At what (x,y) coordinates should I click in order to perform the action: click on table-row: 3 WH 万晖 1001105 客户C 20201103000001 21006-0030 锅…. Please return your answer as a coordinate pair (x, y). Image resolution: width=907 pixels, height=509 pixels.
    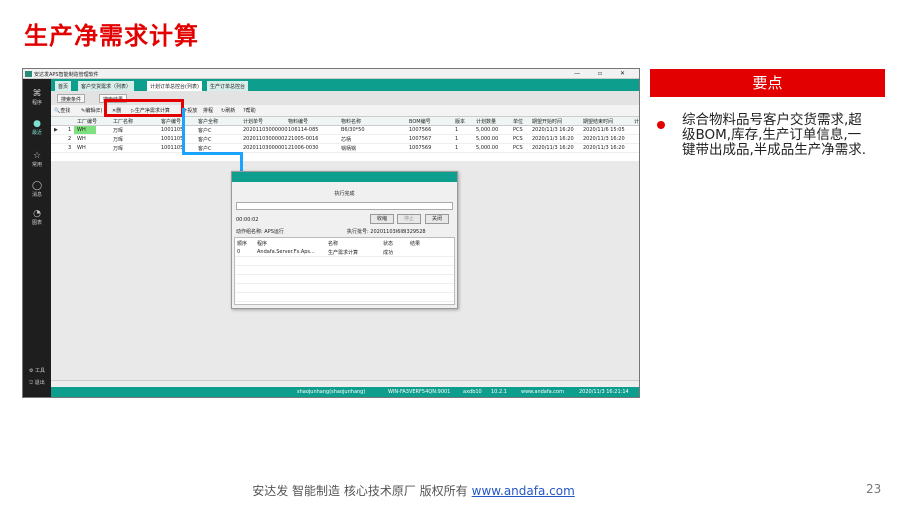
    Looking at the image, I should click on (345, 148).